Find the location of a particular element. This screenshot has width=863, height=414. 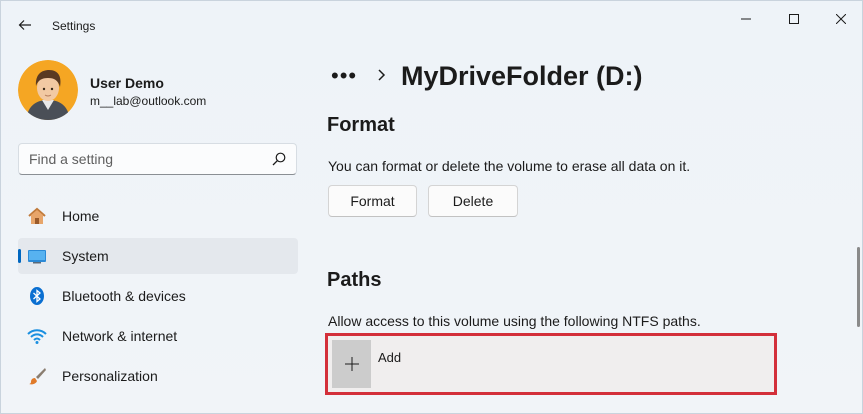

avatar-image-icon is located at coordinates (48, 90).